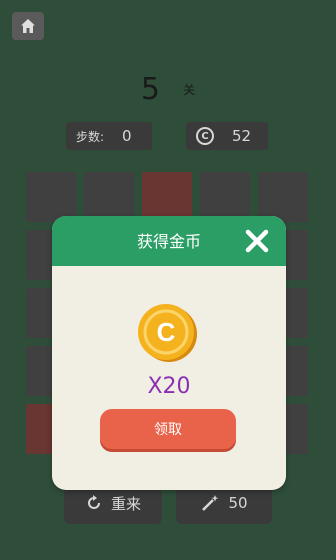  Describe the element at coordinates (94, 502) in the screenshot. I see `refresh-icon` at that location.